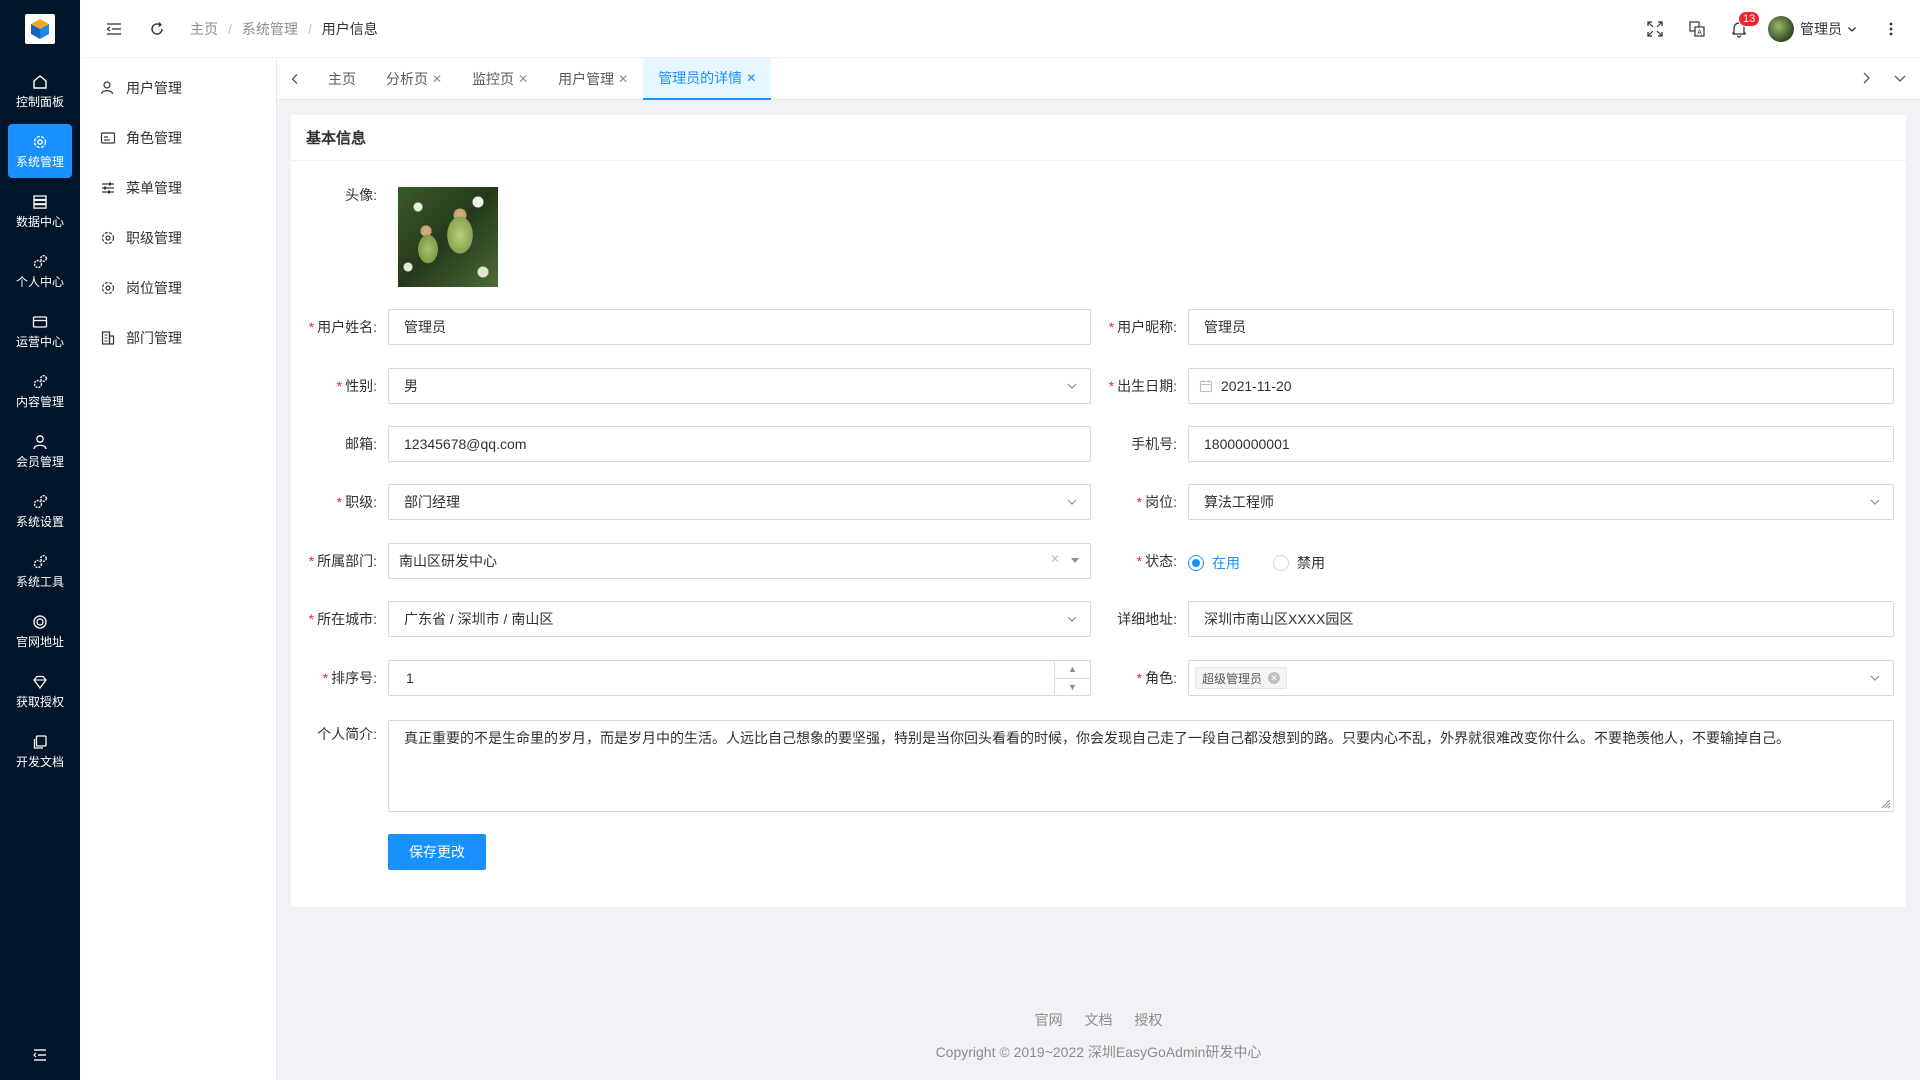  What do you see at coordinates (1214, 563) in the screenshot?
I see `status-radio-active: 在用` at bounding box center [1214, 563].